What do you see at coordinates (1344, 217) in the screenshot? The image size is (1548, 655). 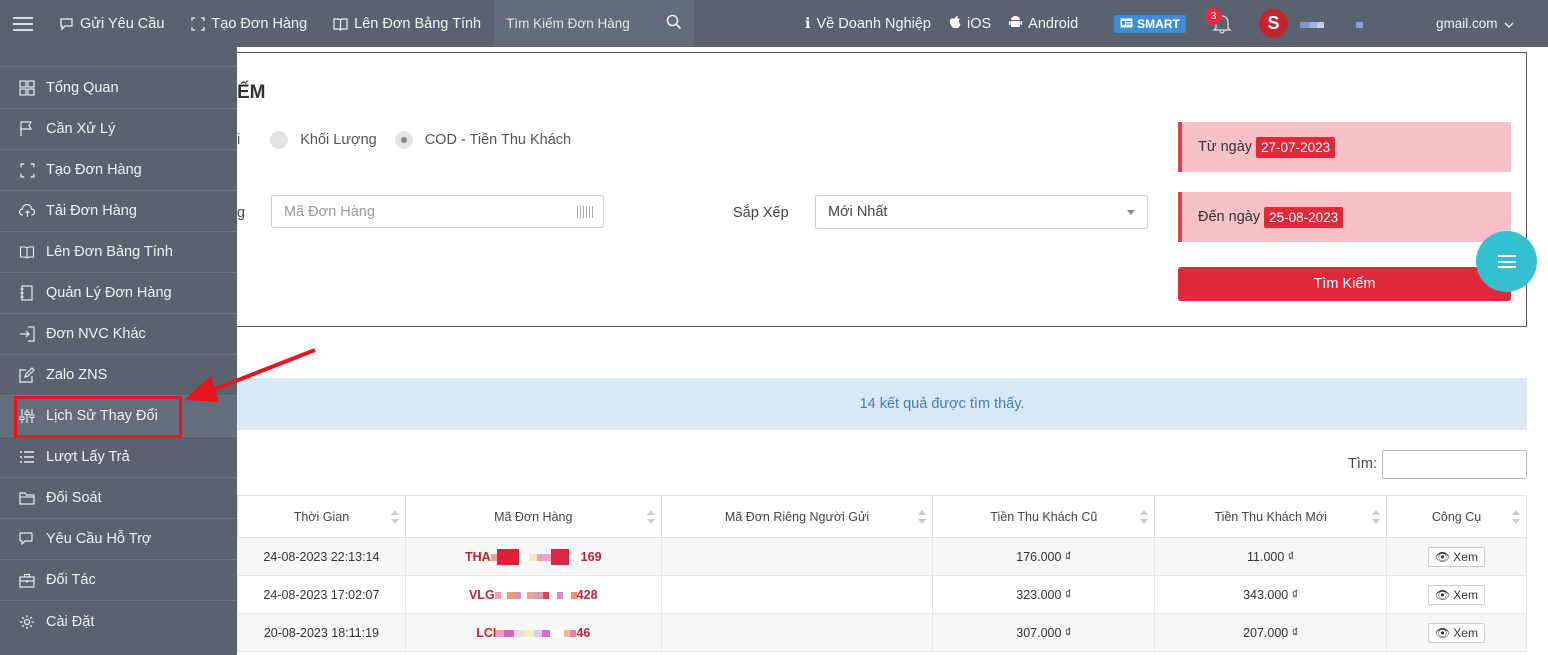 I see `to-date-box: Đến ngày 25-08-2023` at bounding box center [1344, 217].